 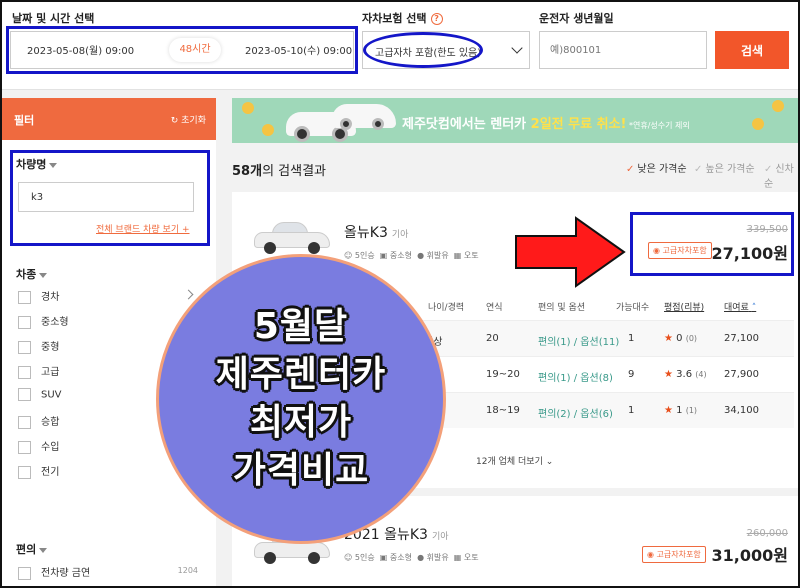 What do you see at coordinates (301, 422) in the screenshot?
I see `overlay-line: 최저가` at bounding box center [301, 422].